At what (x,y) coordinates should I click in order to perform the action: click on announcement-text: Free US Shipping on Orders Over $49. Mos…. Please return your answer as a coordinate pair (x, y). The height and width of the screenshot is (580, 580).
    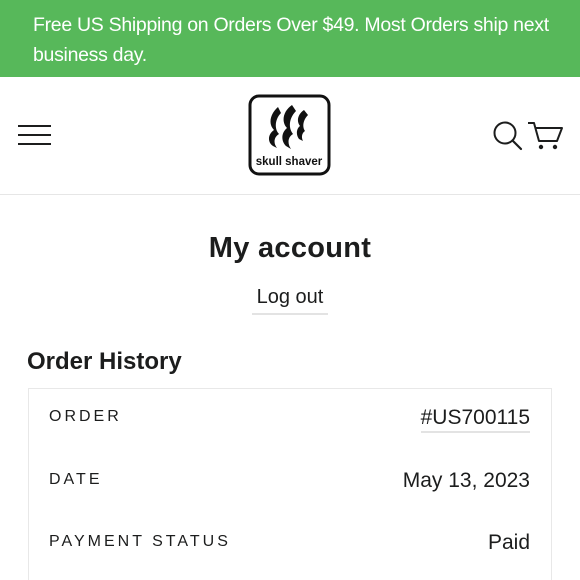
    Looking at the image, I should click on (291, 40).